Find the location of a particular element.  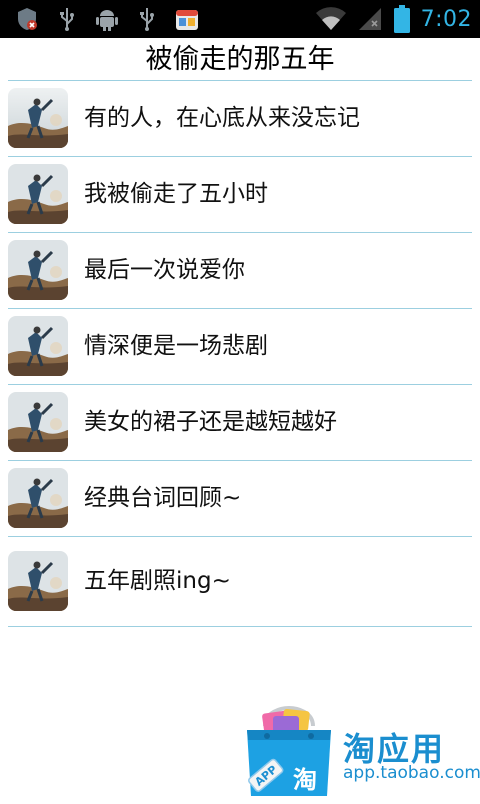

notification-icons is located at coordinates (107, 19).